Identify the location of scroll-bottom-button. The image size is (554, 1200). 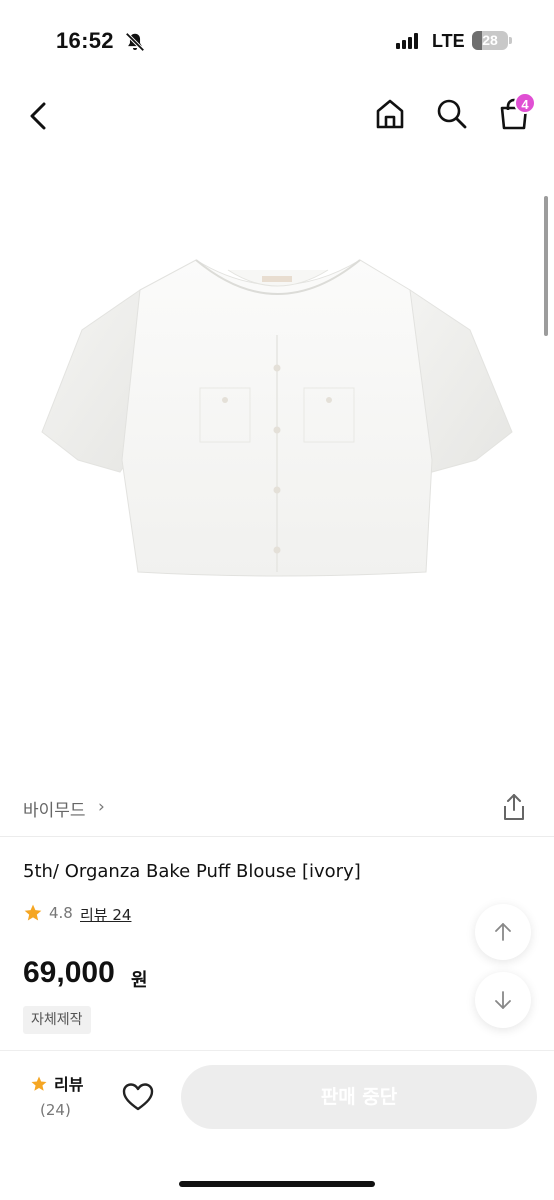
(503, 1000).